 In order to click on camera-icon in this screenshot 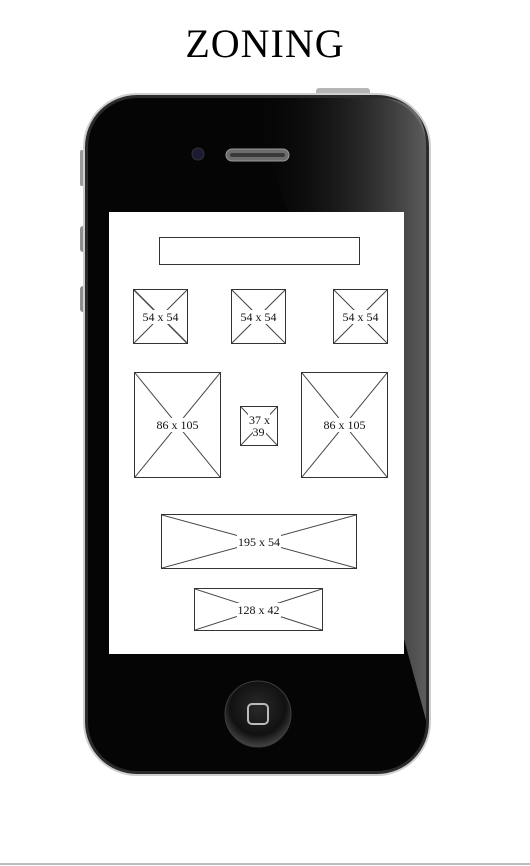, I will do `click(198, 154)`.